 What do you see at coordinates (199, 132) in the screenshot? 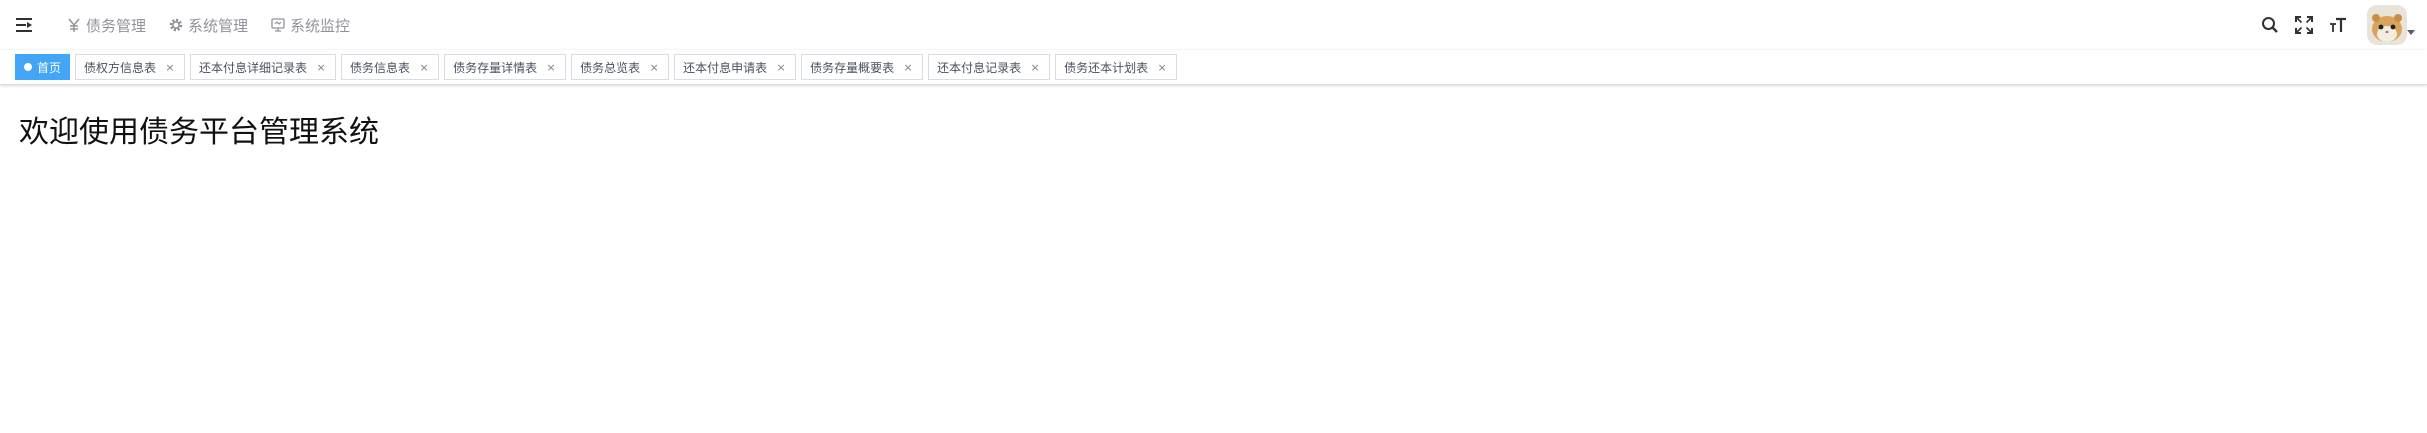
I see `page-title: 欢迎使用债务平台管理系统` at bounding box center [199, 132].